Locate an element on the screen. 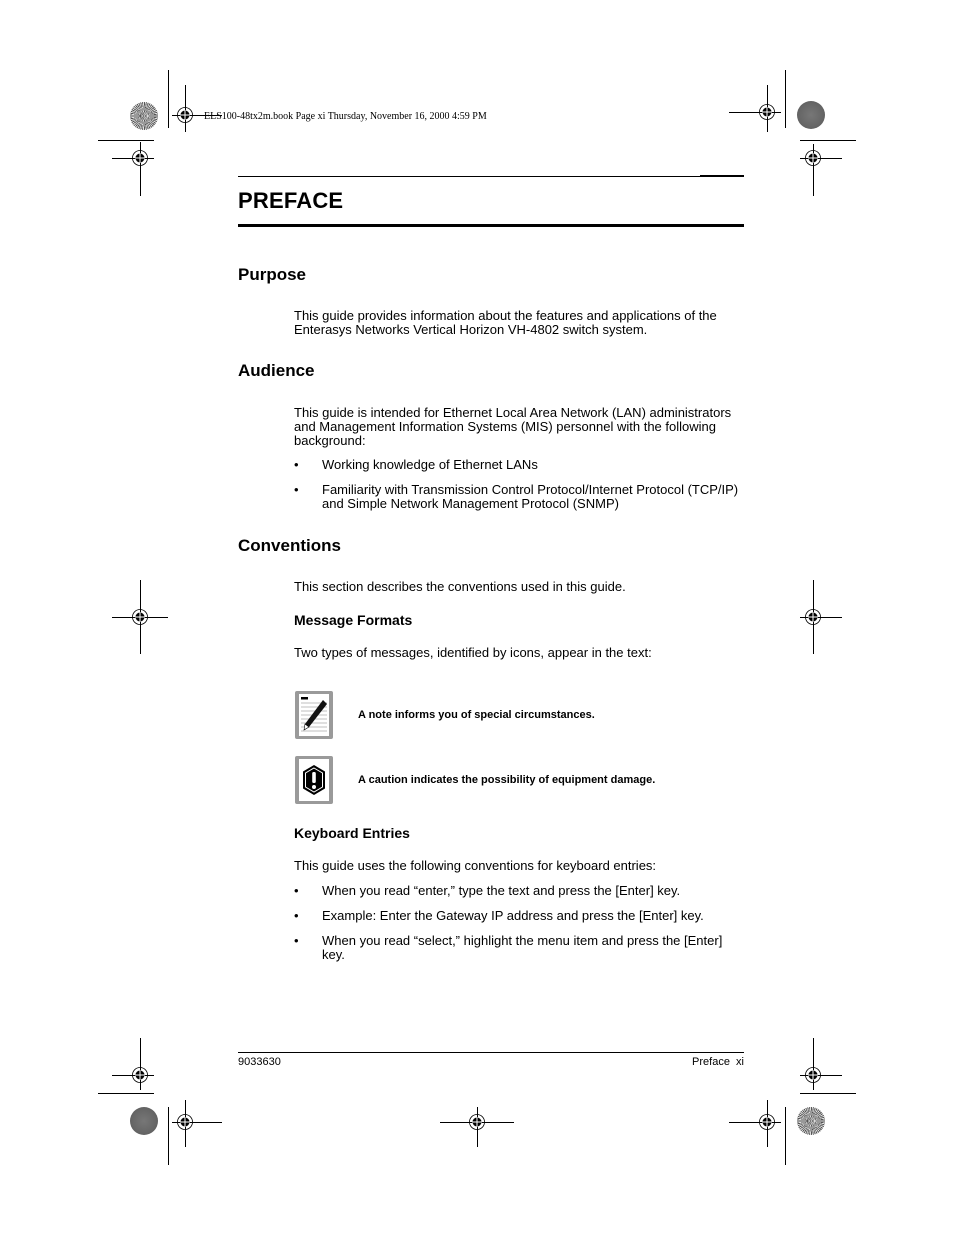 This screenshot has width=954, height=1235. section-heading-audience: Audience is located at coordinates (276, 370).